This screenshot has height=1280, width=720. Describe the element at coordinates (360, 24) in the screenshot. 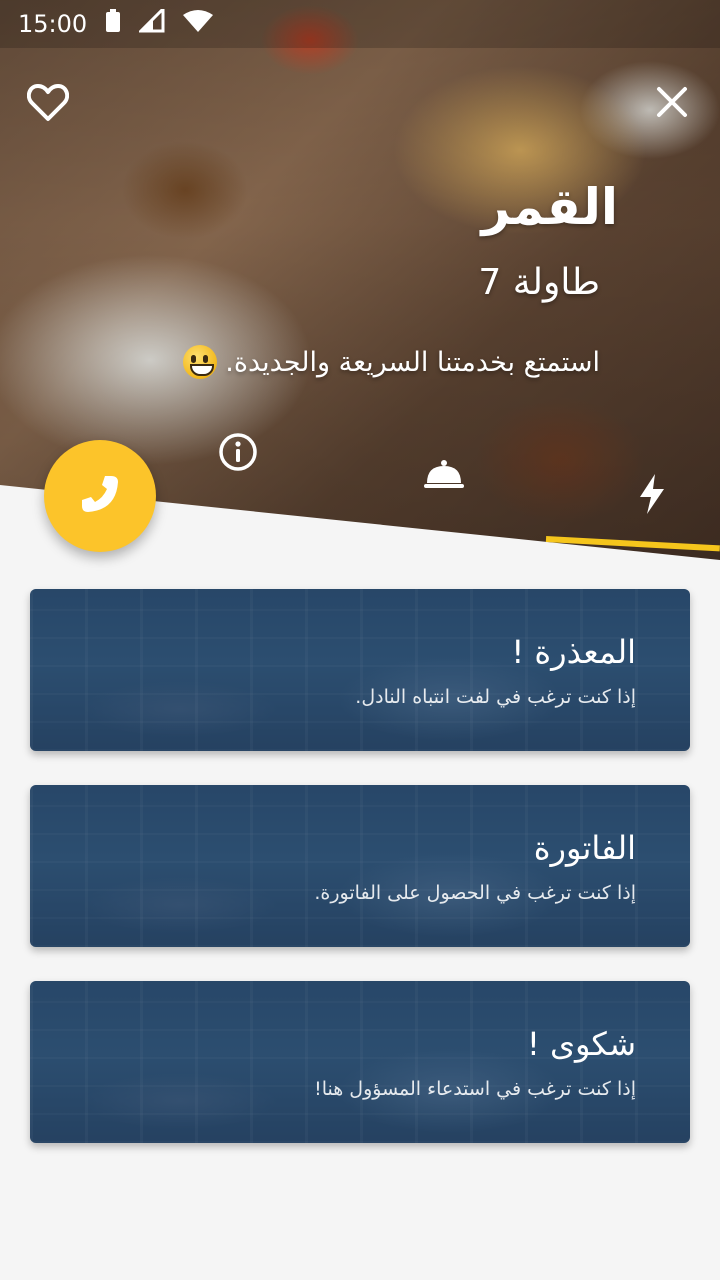

I see `status-bar: 15:00` at that location.